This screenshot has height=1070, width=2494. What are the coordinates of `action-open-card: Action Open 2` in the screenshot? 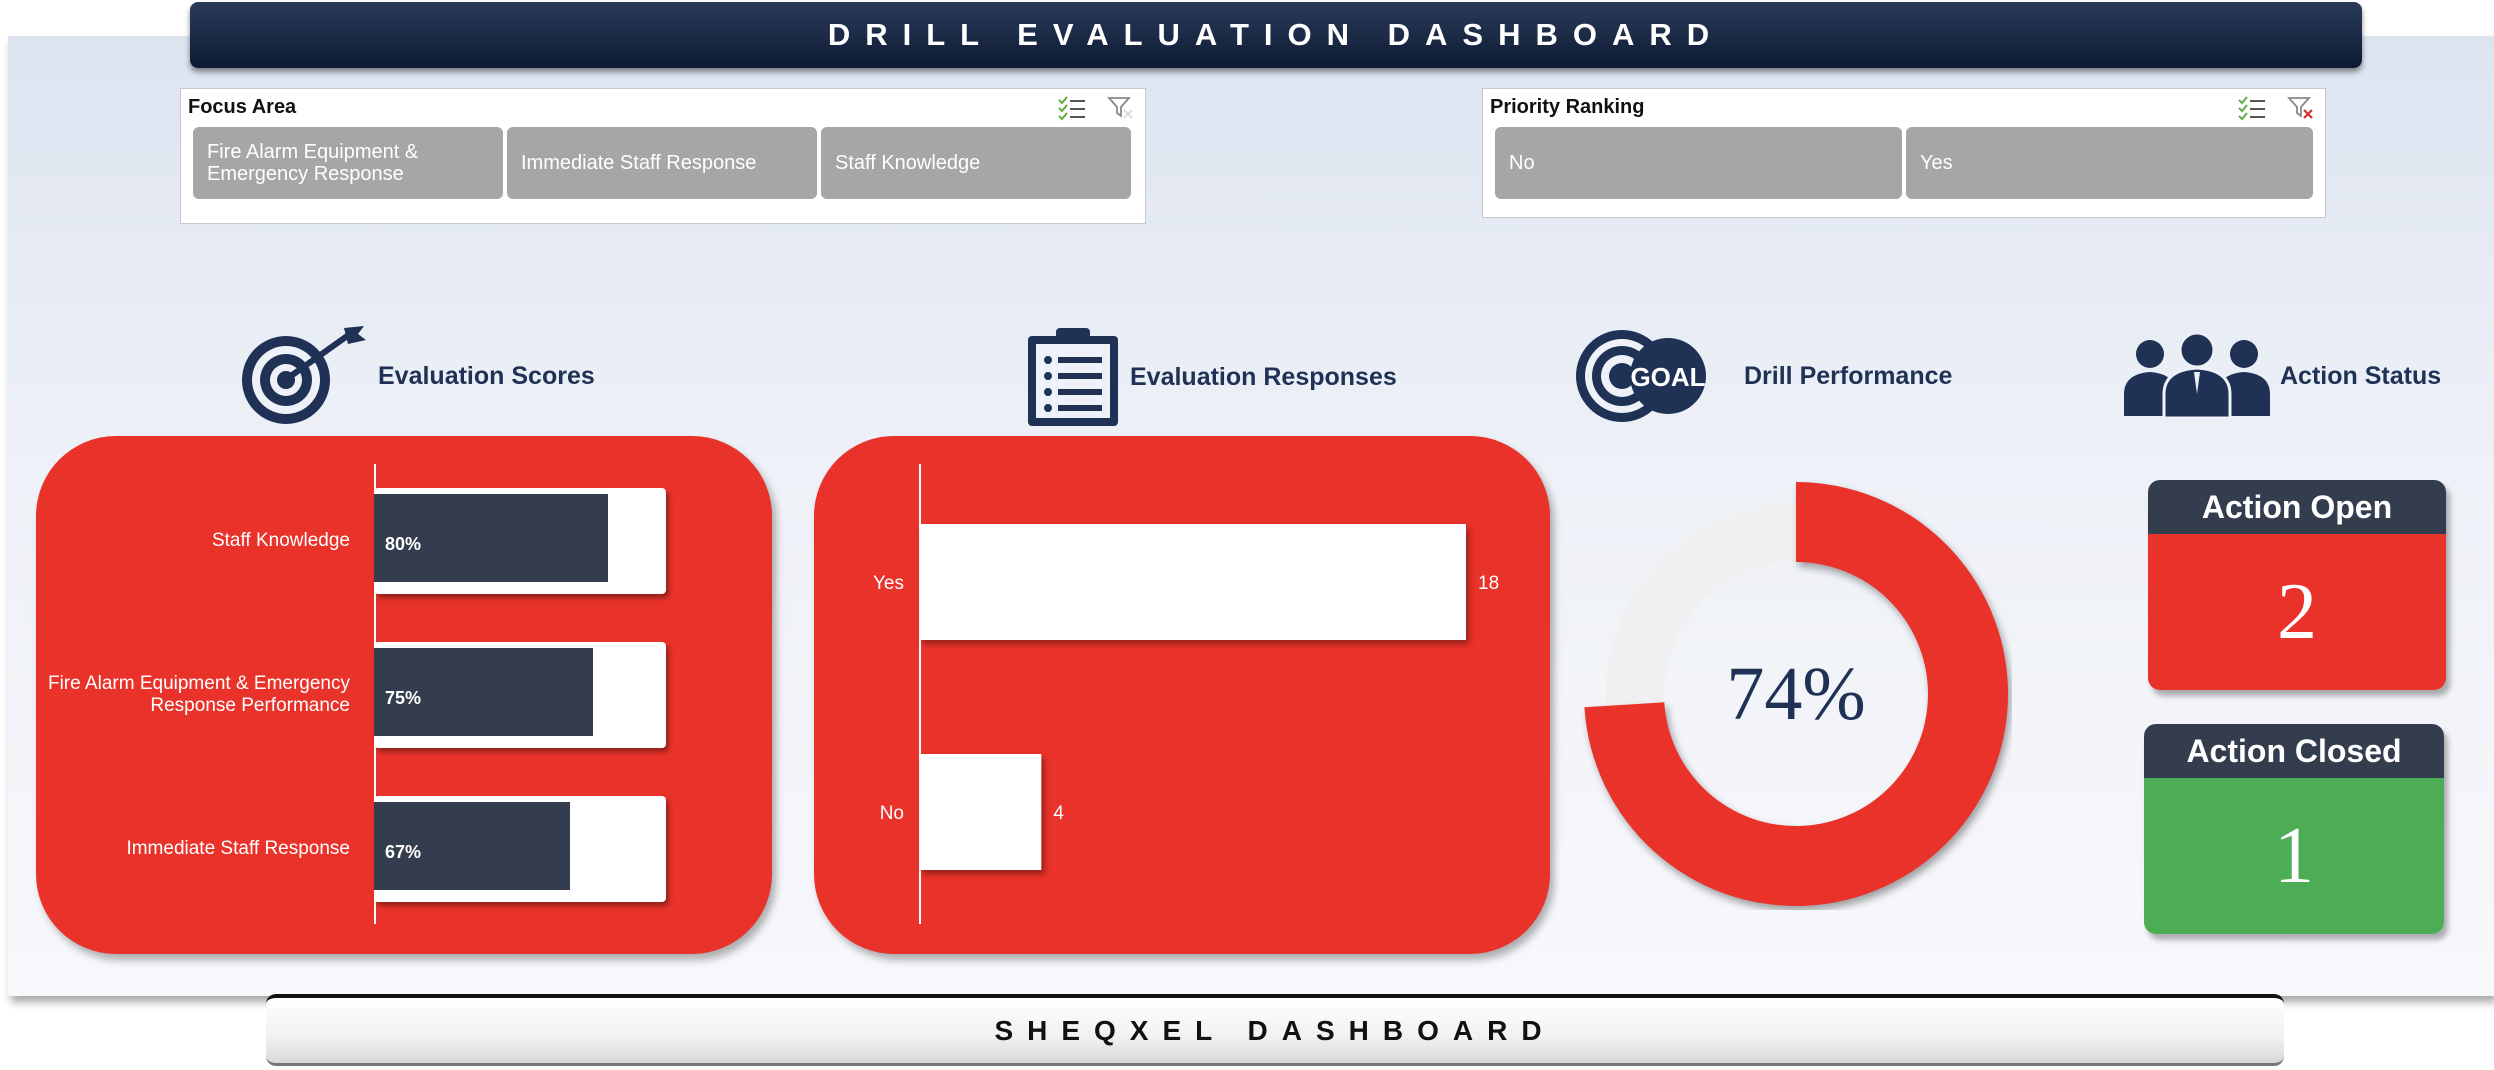 It's located at (2297, 585).